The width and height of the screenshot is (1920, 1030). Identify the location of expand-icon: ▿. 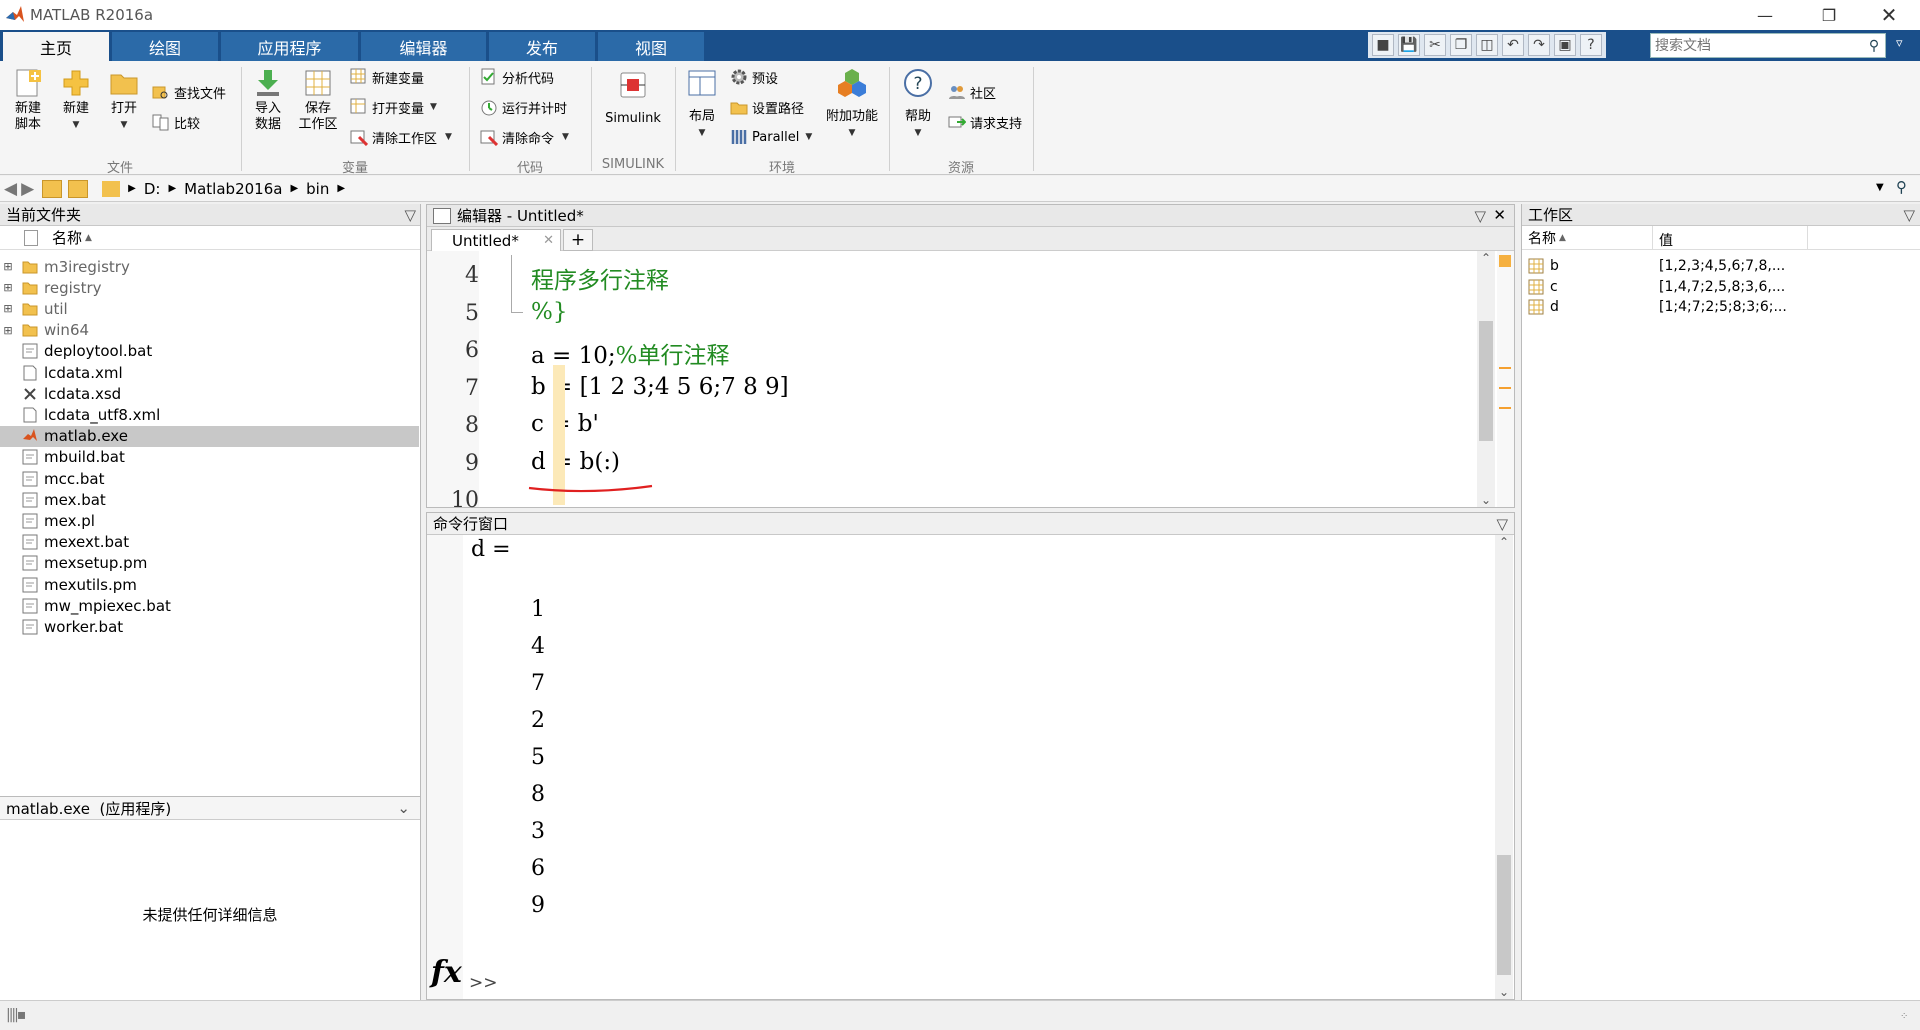
(1899, 43).